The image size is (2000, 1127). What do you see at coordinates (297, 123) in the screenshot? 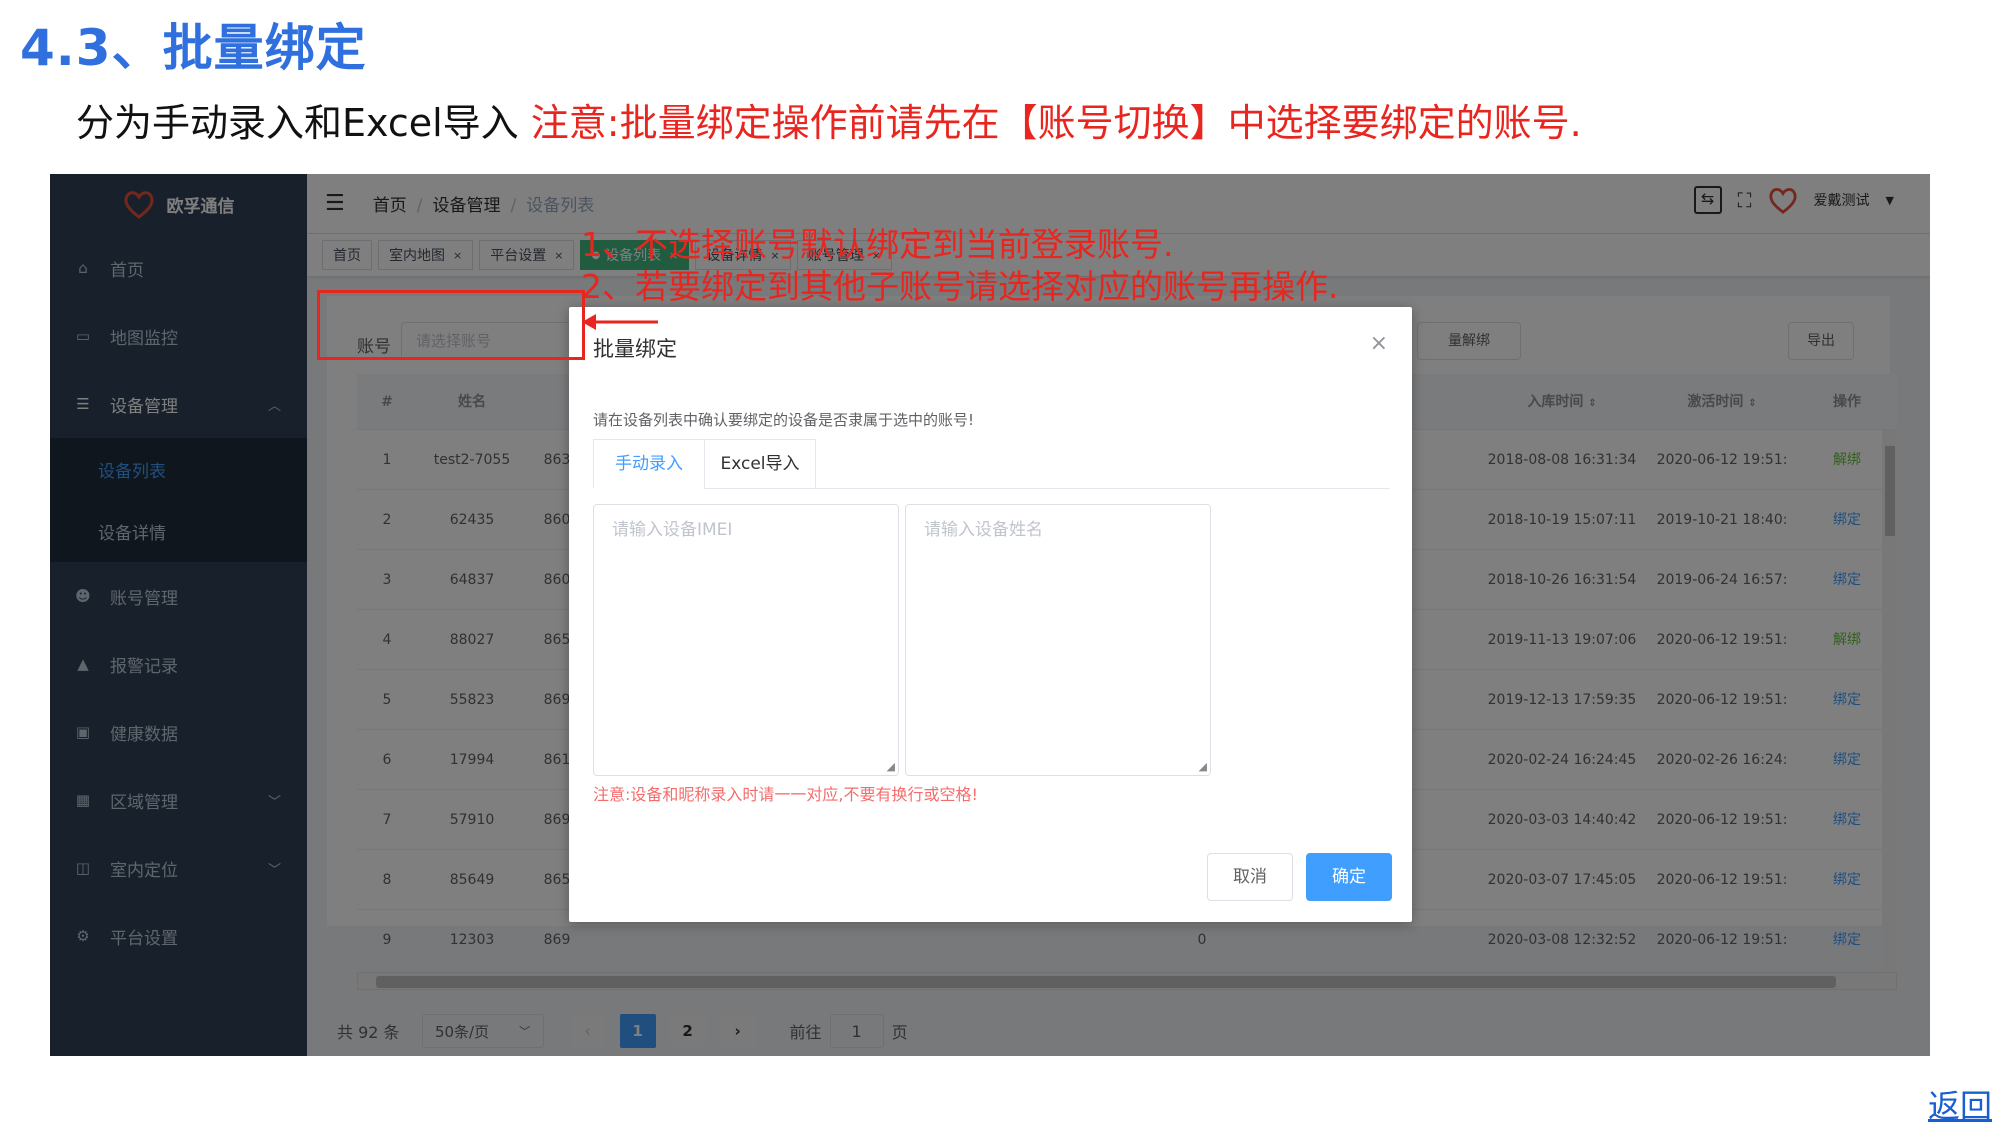
I see `subtitle-text: 分为手动录入和Excel导入` at bounding box center [297, 123].